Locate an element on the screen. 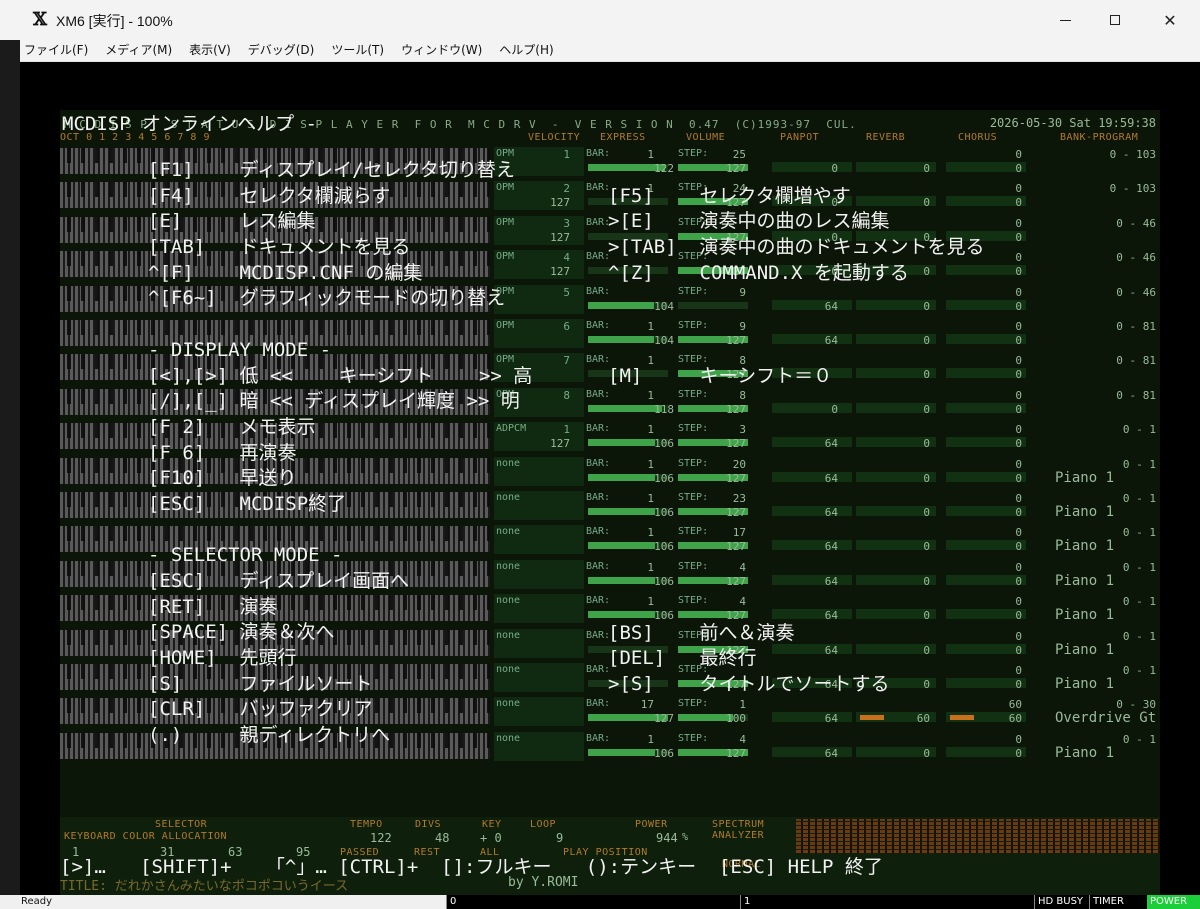 This screenshot has height=909, width=1200. help-line: [F1] ディスプレイ/セレクタ切り替え is located at coordinates (331, 170).